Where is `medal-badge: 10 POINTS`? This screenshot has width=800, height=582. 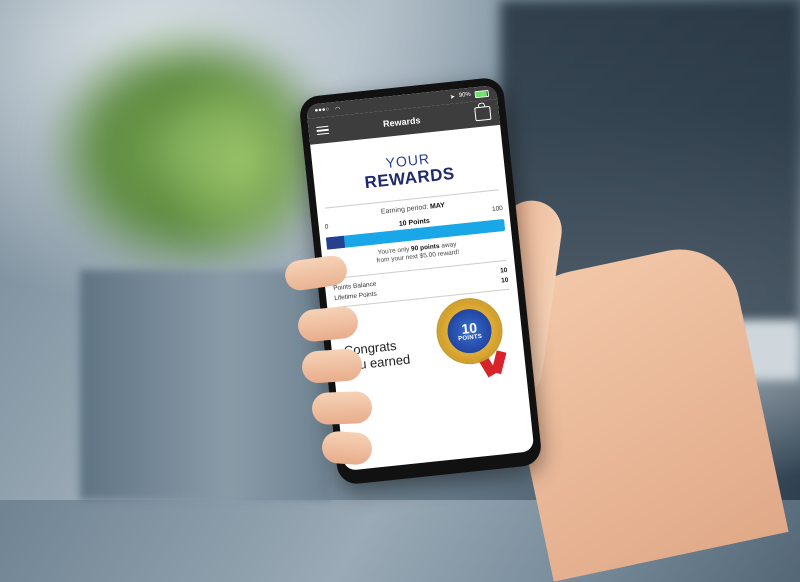 medal-badge: 10 POINTS is located at coordinates (469, 331).